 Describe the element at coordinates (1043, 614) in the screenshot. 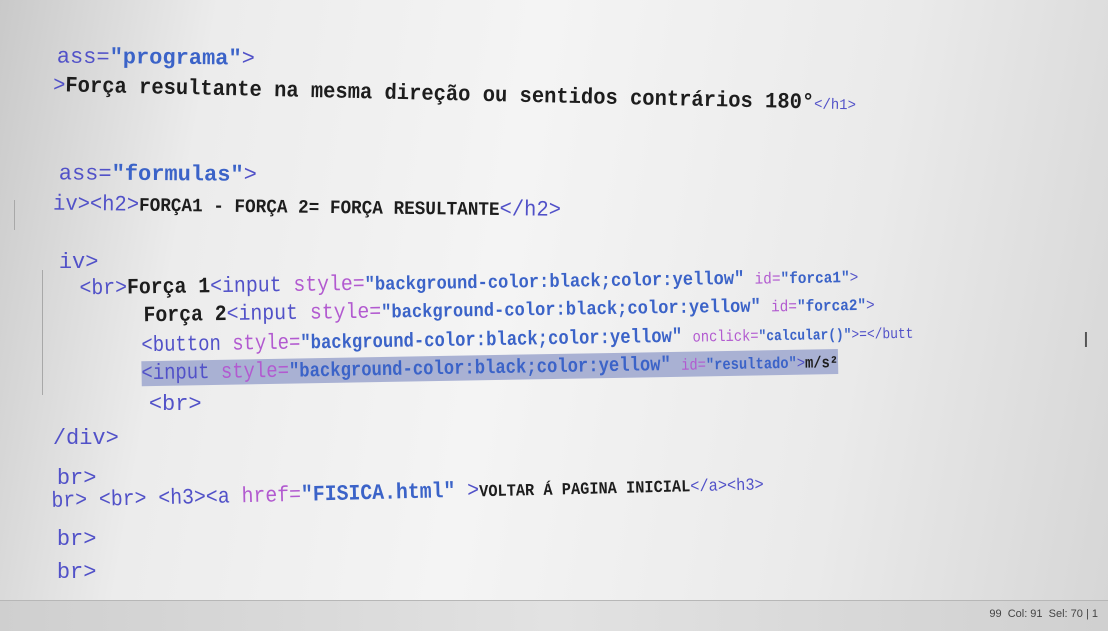

I see `cursor-position-readout: 99 Col: 91 Sel: 70 | 1` at that location.